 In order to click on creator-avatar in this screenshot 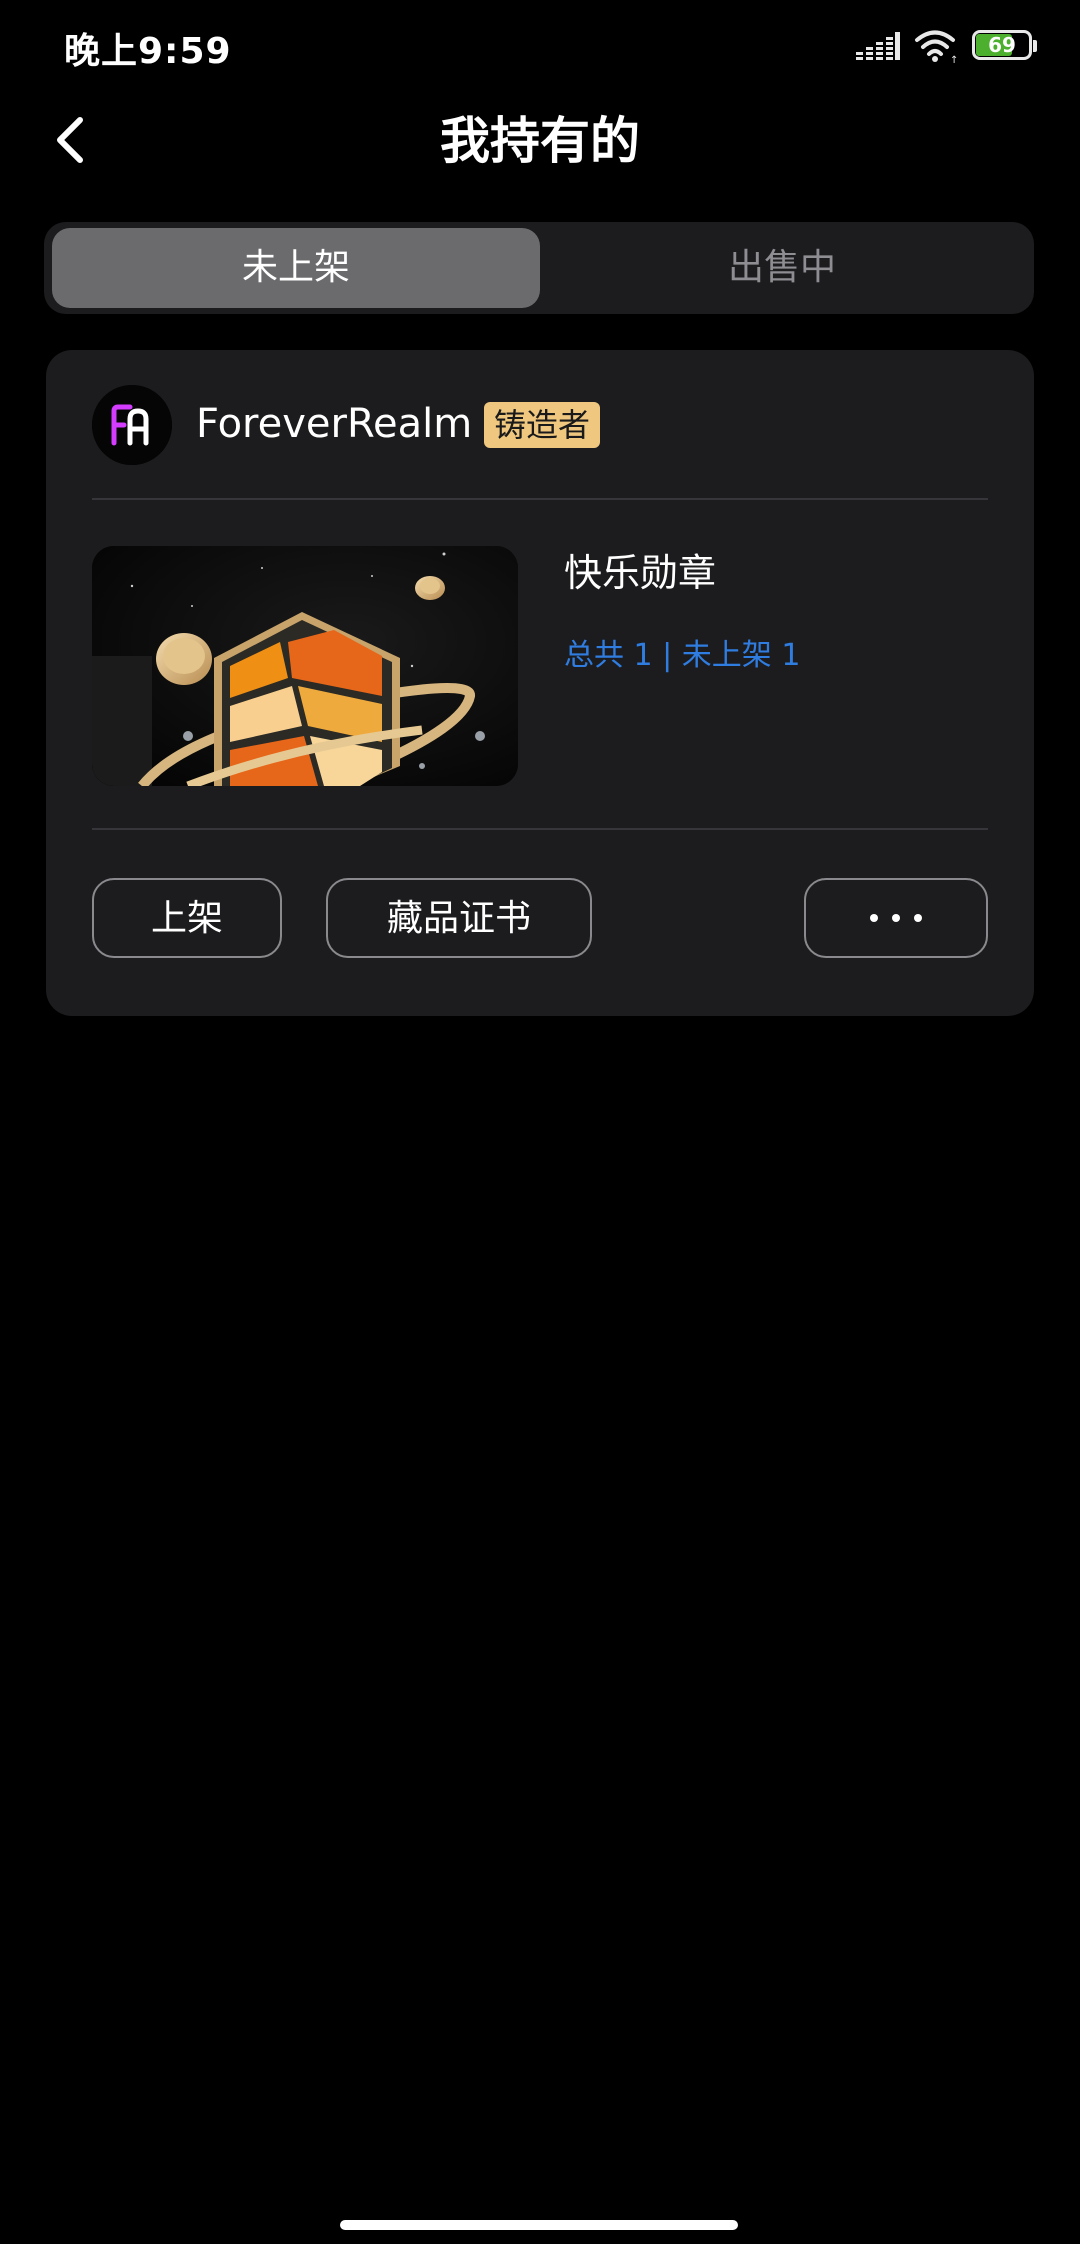, I will do `click(132, 425)`.